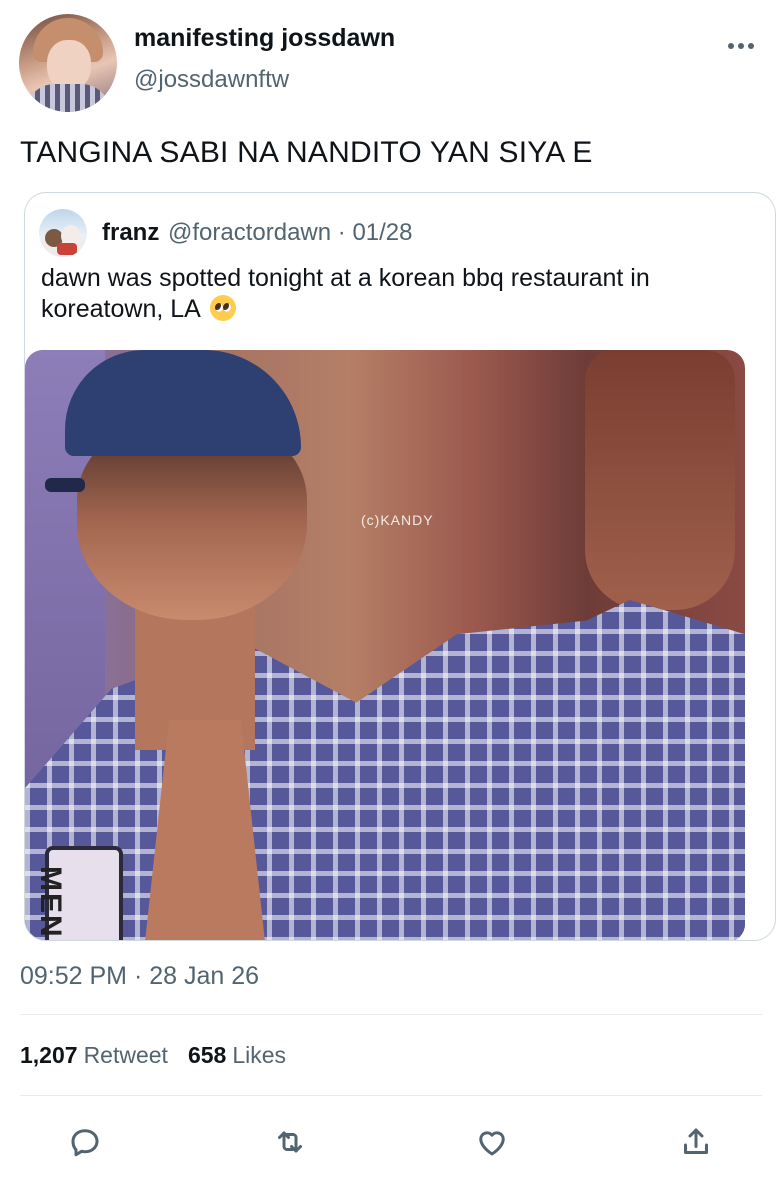 The width and height of the screenshot is (782, 1200). I want to click on share-button, so click(696, 1142).